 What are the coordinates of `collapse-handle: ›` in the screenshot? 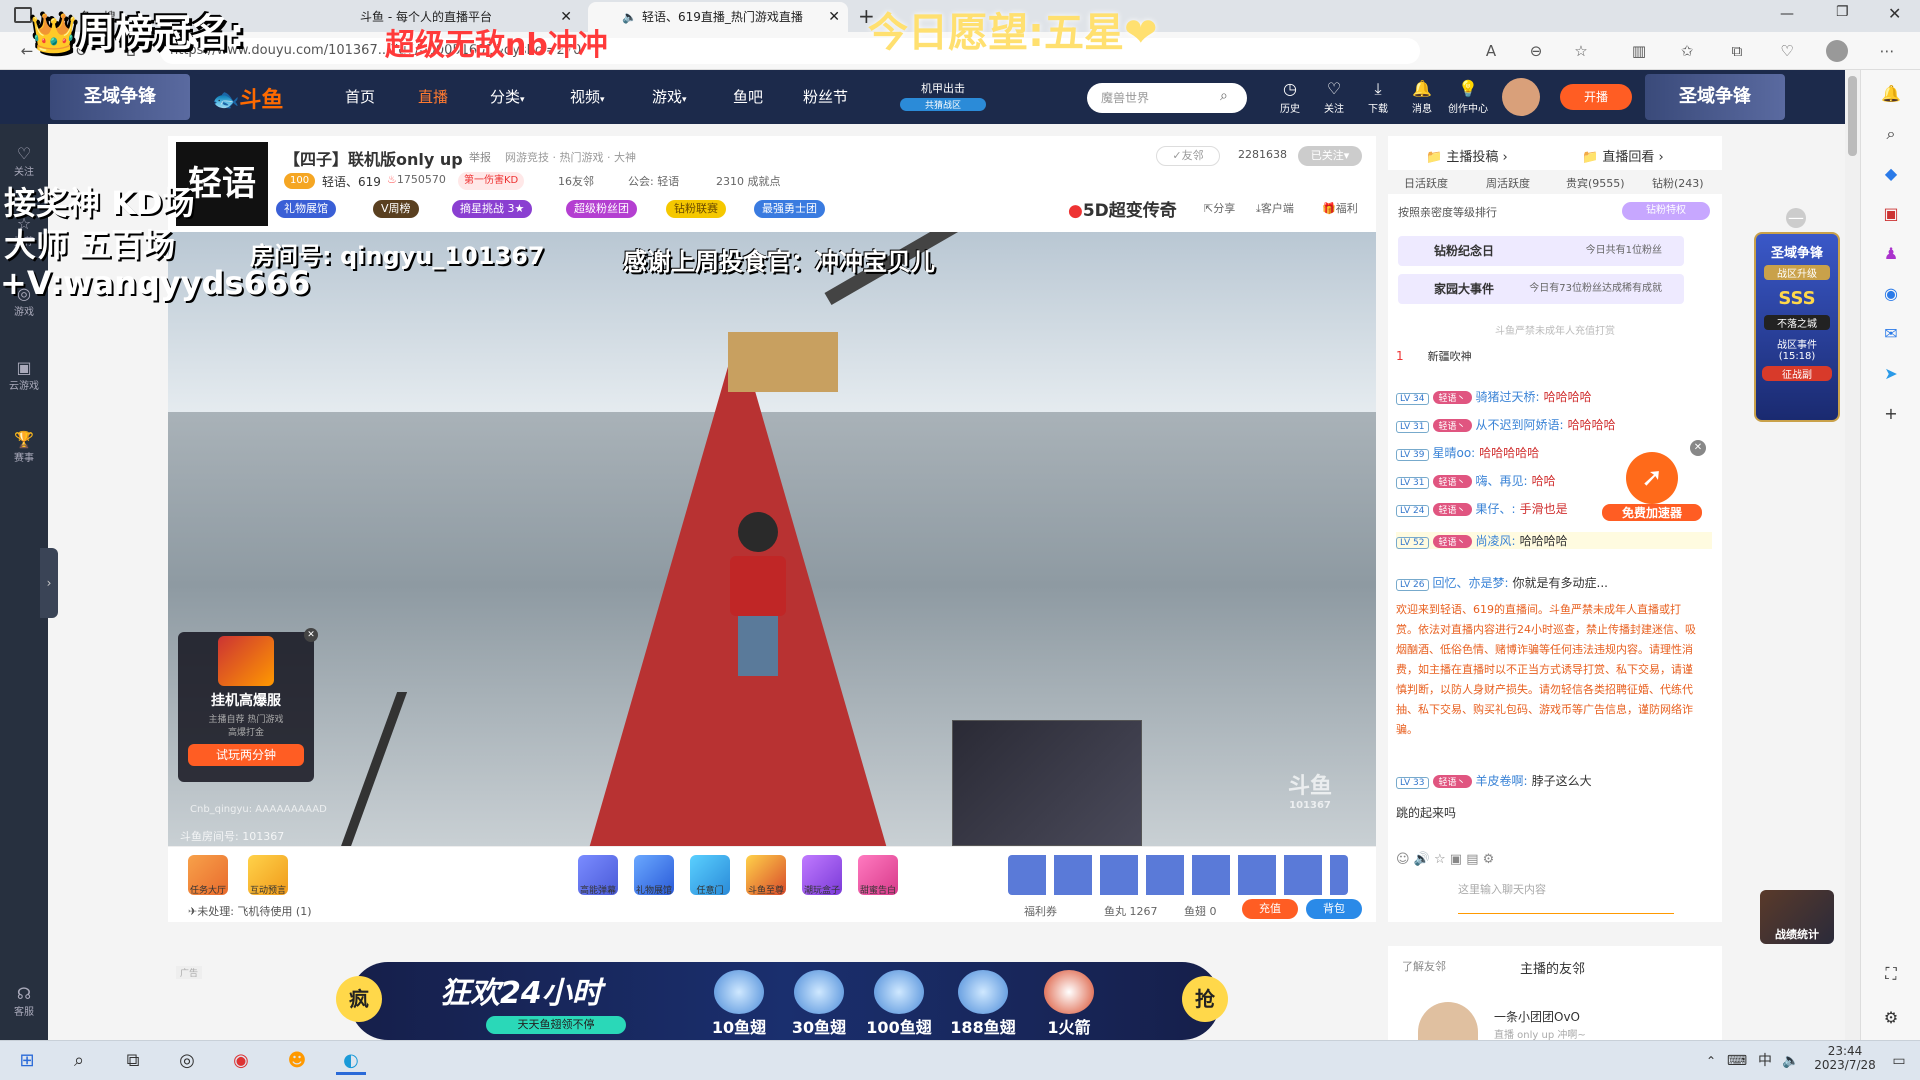 It's located at (49, 583).